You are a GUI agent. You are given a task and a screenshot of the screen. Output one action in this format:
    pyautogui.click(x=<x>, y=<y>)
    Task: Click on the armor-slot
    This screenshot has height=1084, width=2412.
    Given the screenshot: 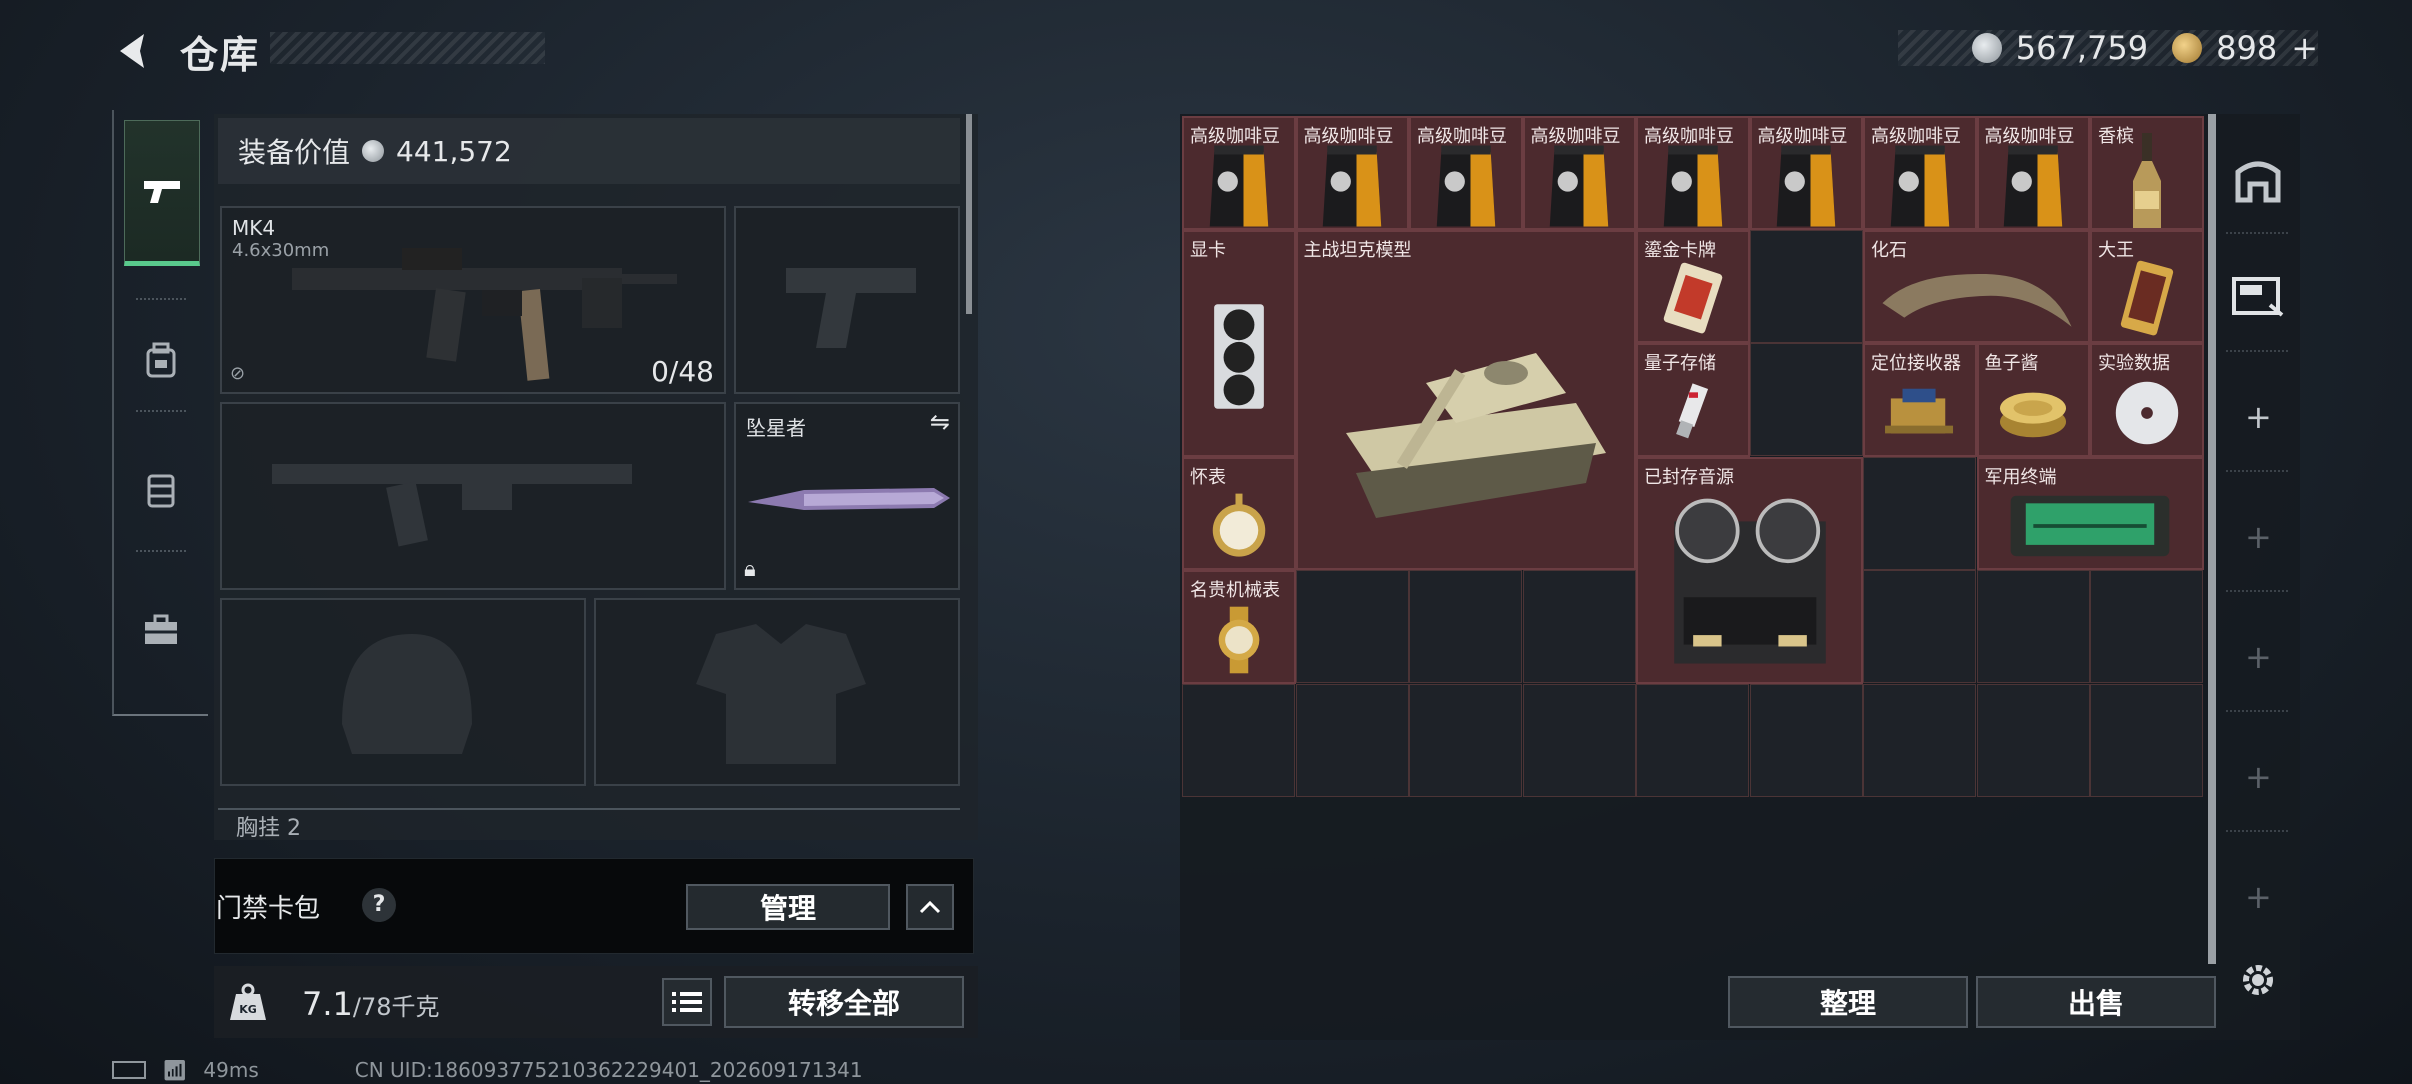 What is the action you would take?
    pyautogui.click(x=777, y=692)
    